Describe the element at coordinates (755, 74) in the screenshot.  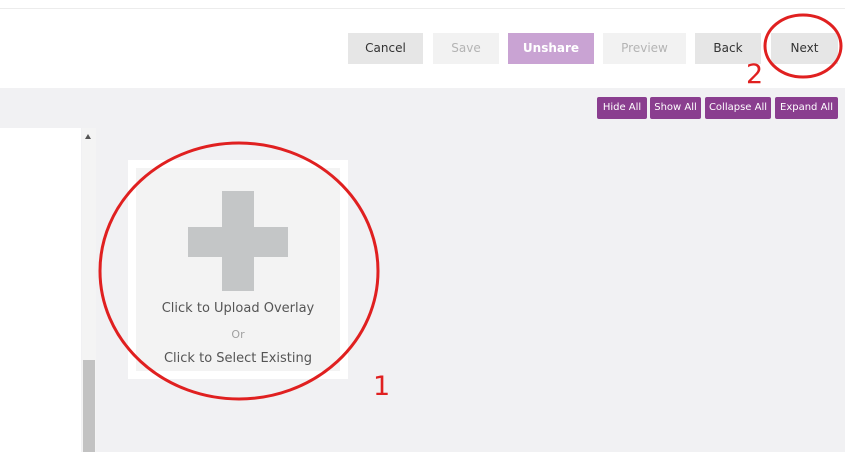
I see `annotation-step-2: 2` at that location.